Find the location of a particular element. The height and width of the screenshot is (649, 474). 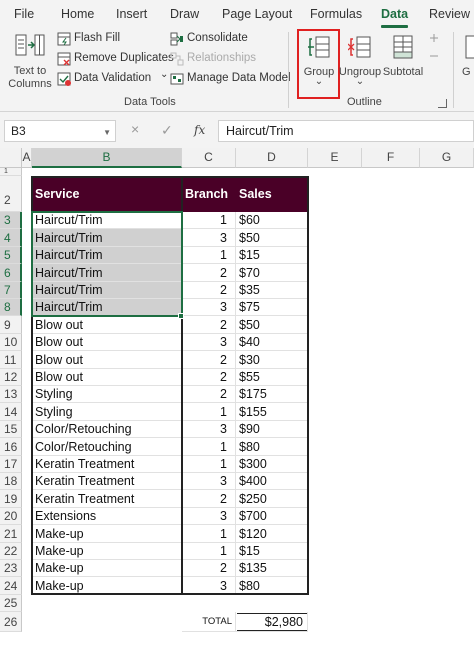

sales-cell: $80 is located at coordinates (272, 586).